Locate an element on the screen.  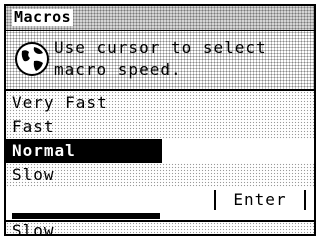
enter-button: Enter is located at coordinates (260, 200).